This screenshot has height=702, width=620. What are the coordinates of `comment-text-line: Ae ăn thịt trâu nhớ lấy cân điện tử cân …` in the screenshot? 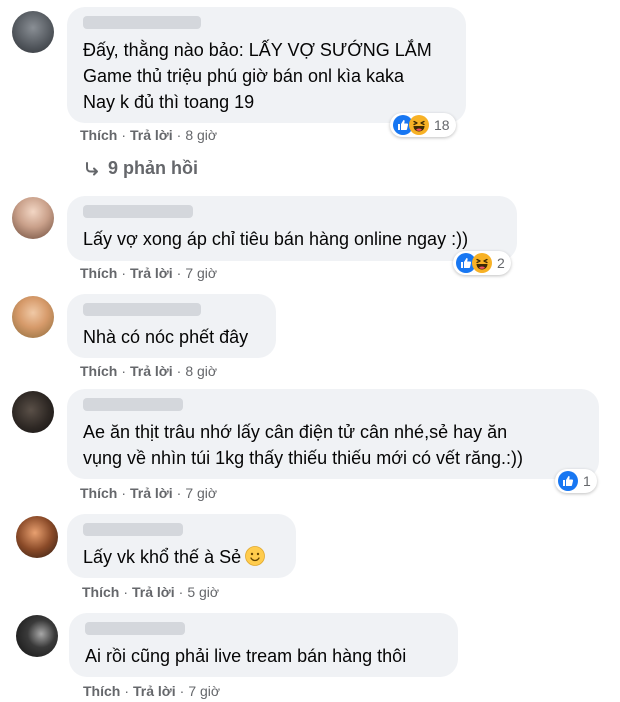 It's located at (295, 432).